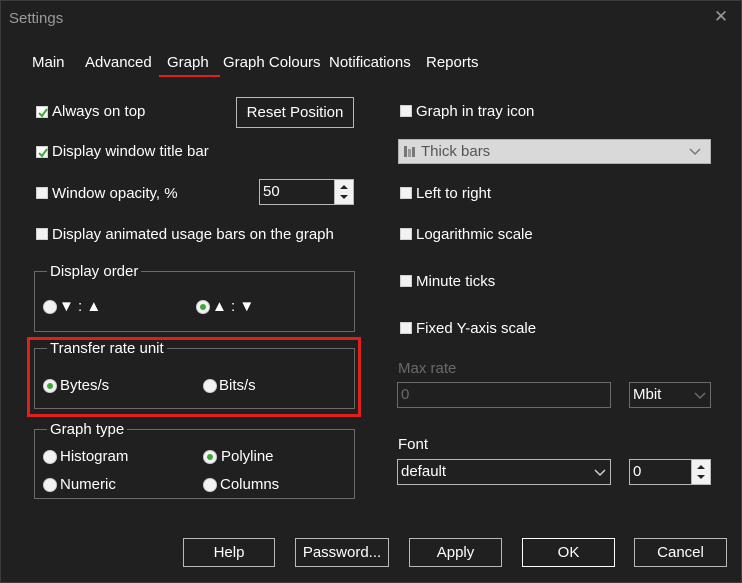 This screenshot has width=742, height=583. I want to click on window-opacity-value: 50, so click(271, 191).